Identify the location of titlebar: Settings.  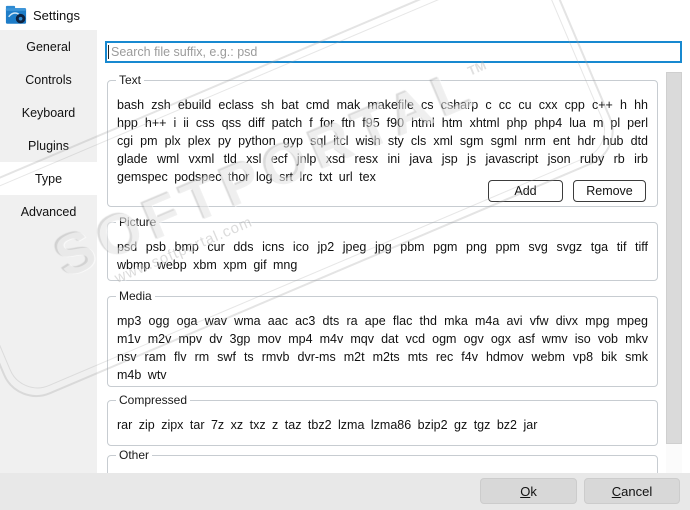
(345, 15).